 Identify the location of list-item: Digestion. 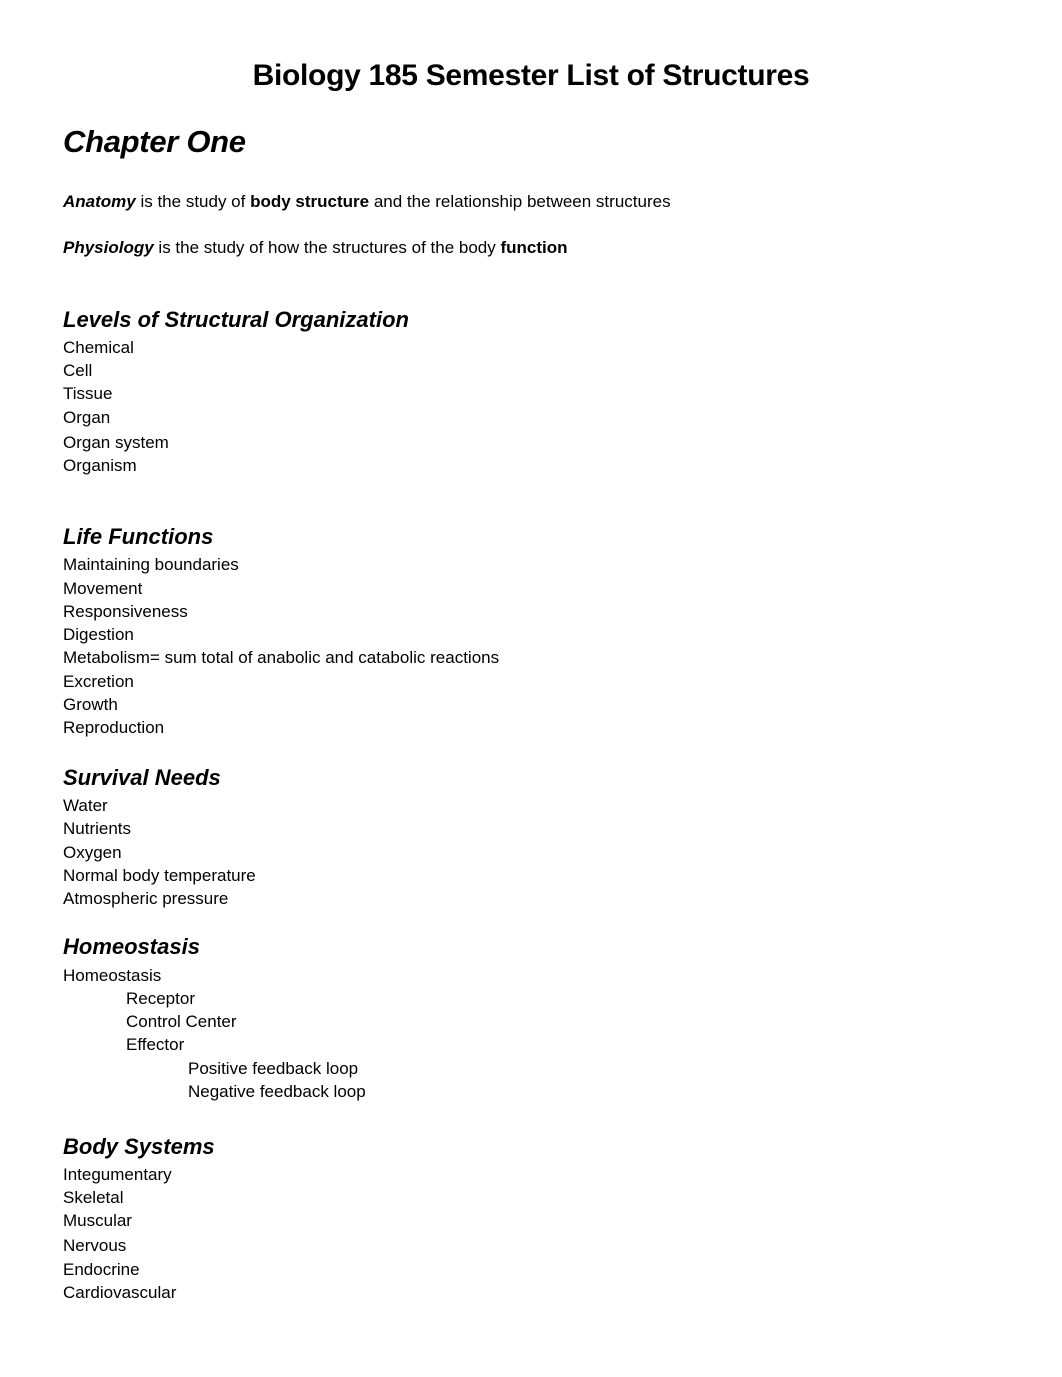
(98, 634).